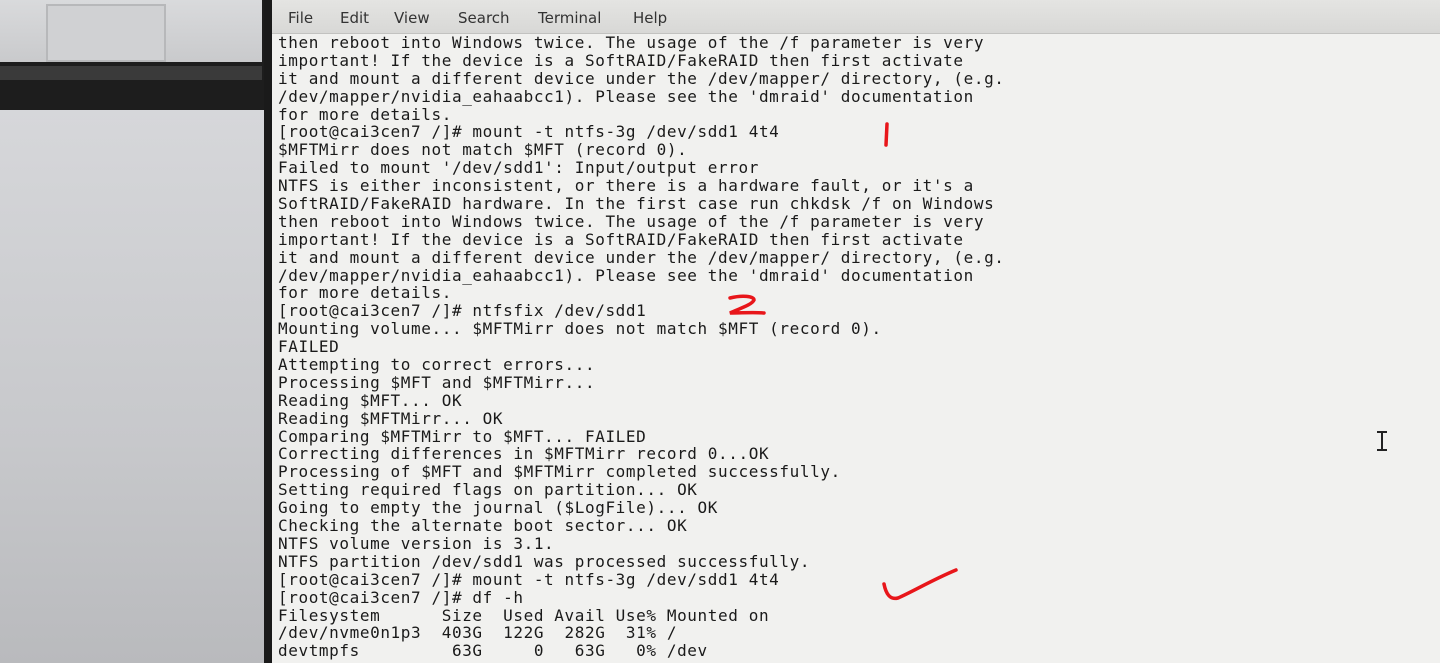  What do you see at coordinates (412, 18) in the screenshot?
I see `menu-view: View` at bounding box center [412, 18].